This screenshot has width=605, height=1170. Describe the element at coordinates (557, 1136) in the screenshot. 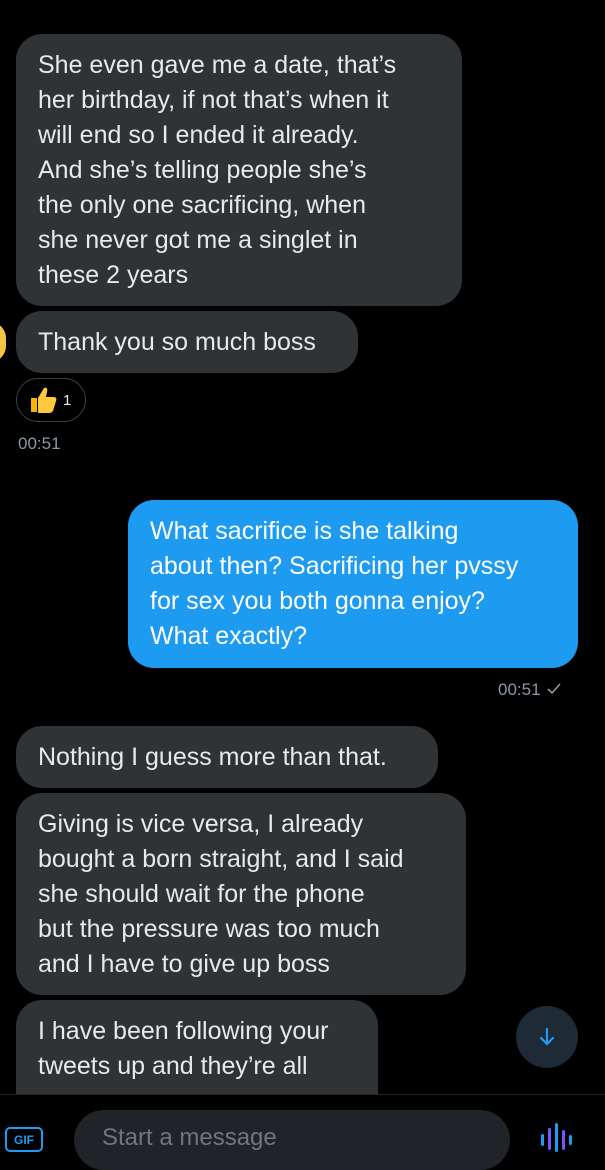

I see `voice-message-icon` at that location.